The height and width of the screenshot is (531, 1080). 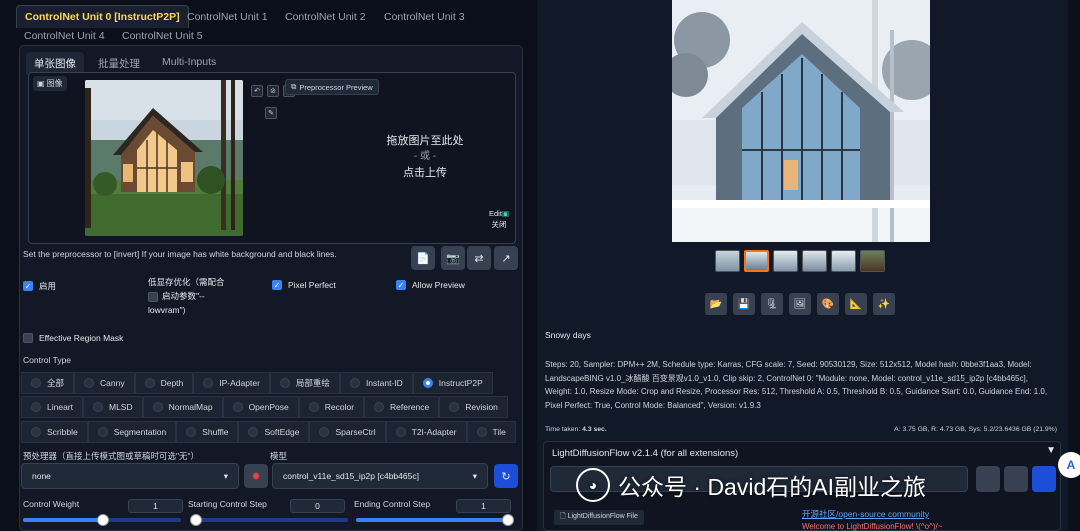 I want to click on thumbnail-selected, so click(x=756, y=261).